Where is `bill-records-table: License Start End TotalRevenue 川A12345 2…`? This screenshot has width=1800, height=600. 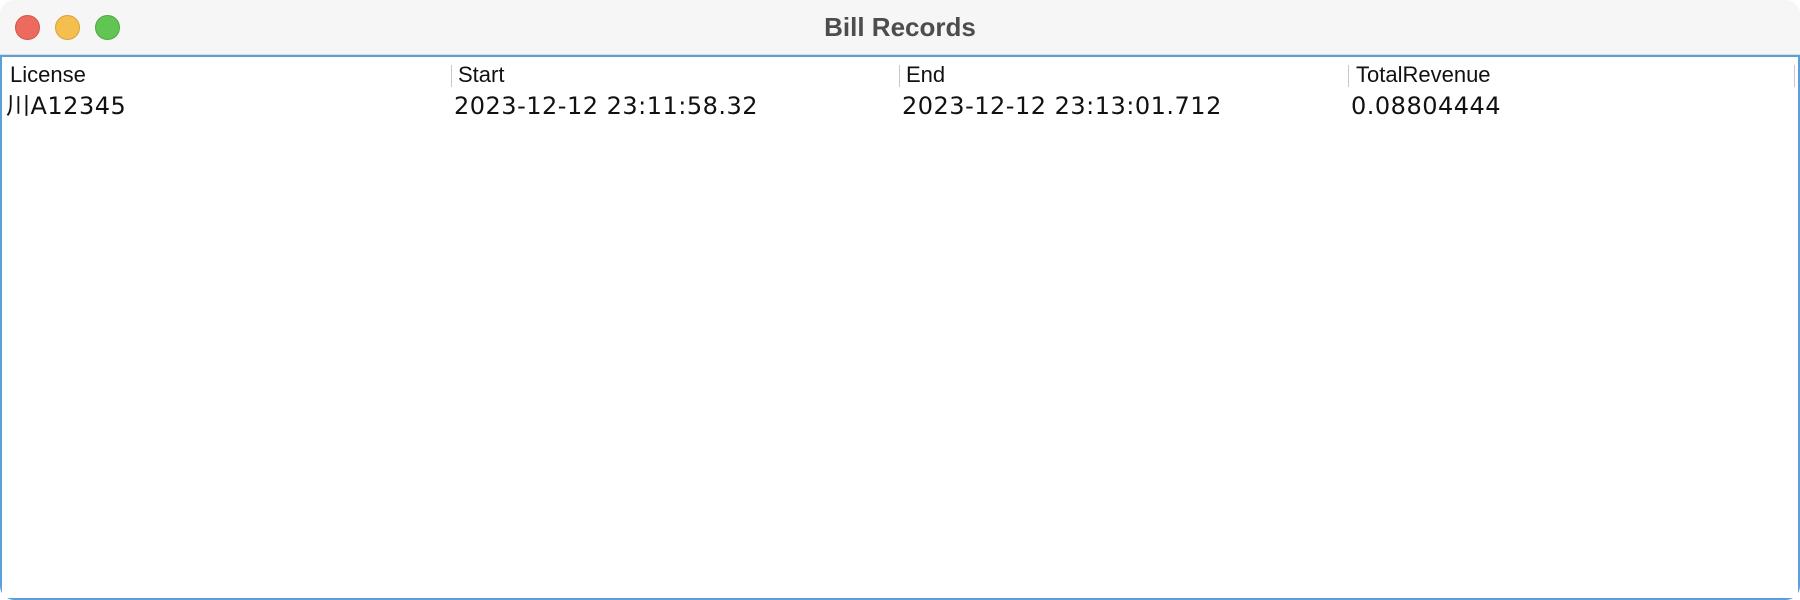 bill-records-table: License Start End TotalRevenue 川A12345 2… is located at coordinates (900, 90).